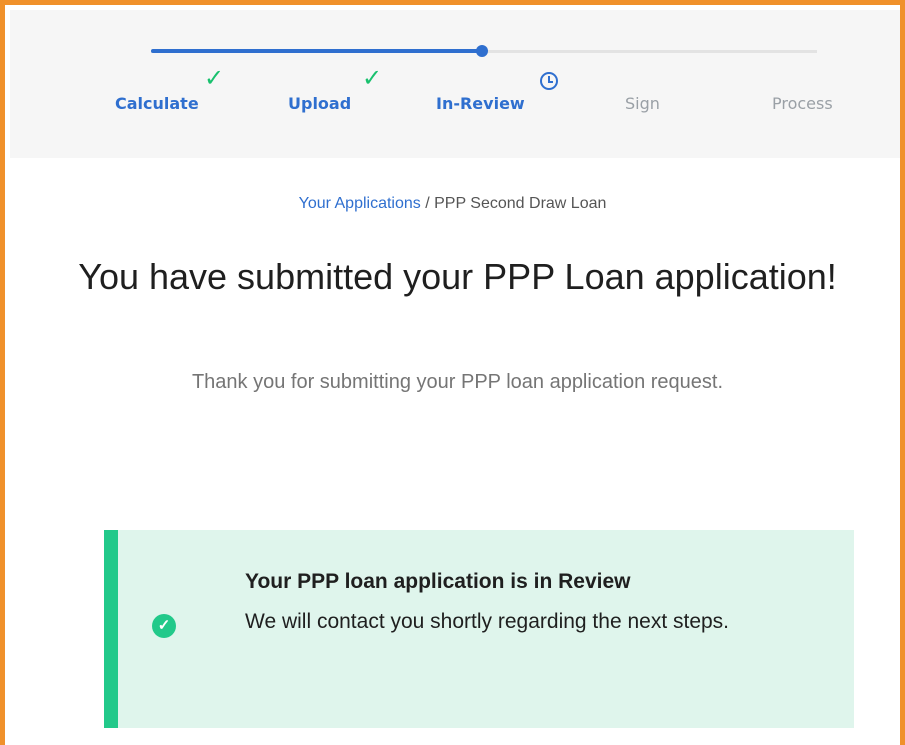  Describe the element at coordinates (317, 51) in the screenshot. I see `progress-track-fill` at that location.